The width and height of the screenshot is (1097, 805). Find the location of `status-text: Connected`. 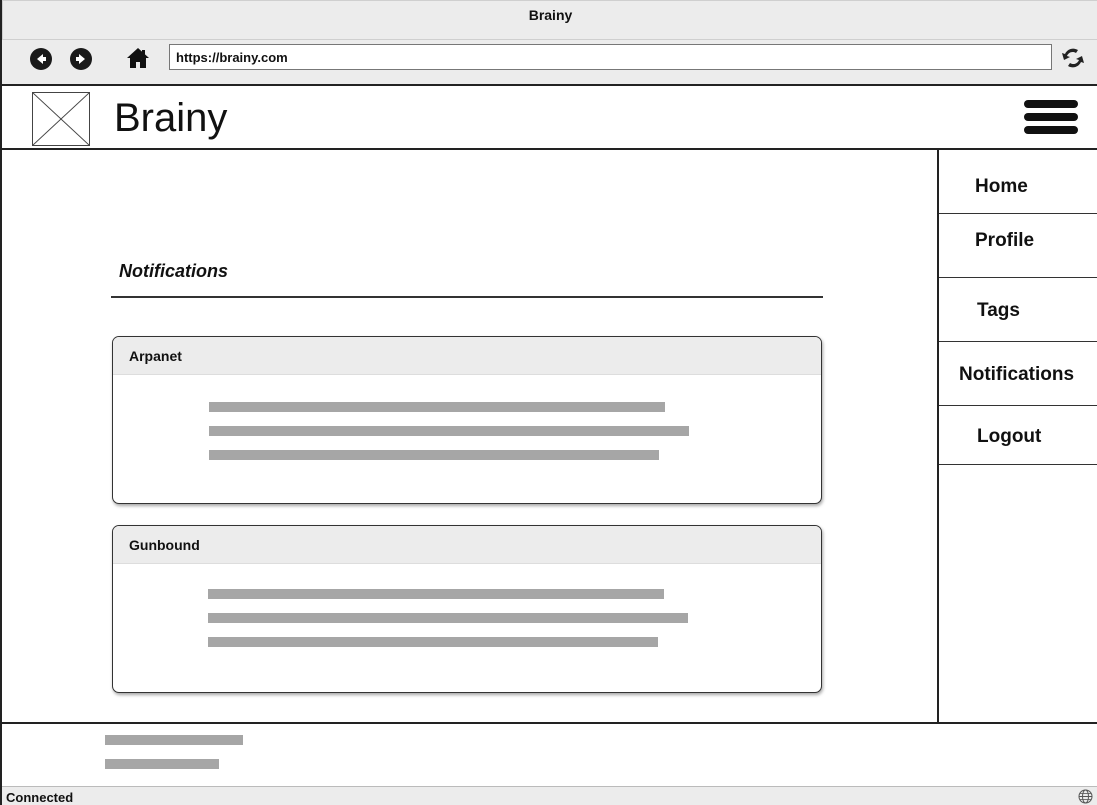

status-text: Connected is located at coordinates (40, 797).